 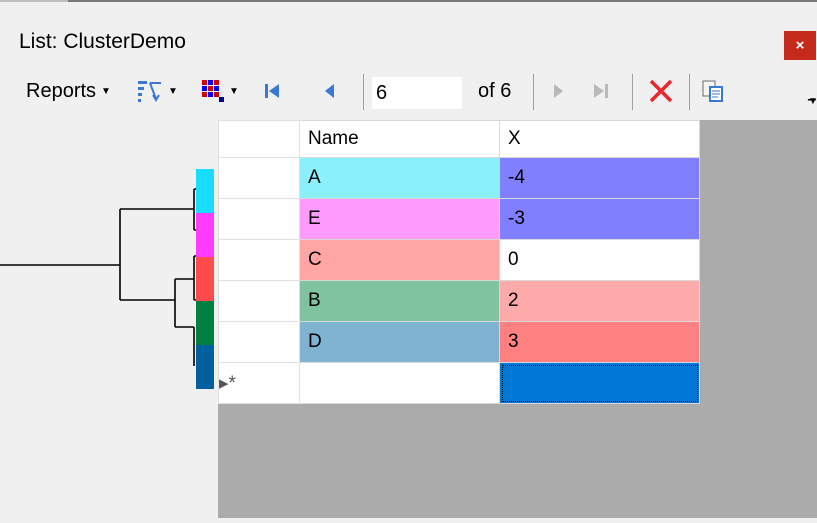 I want to click on copy-button, so click(x=713, y=91).